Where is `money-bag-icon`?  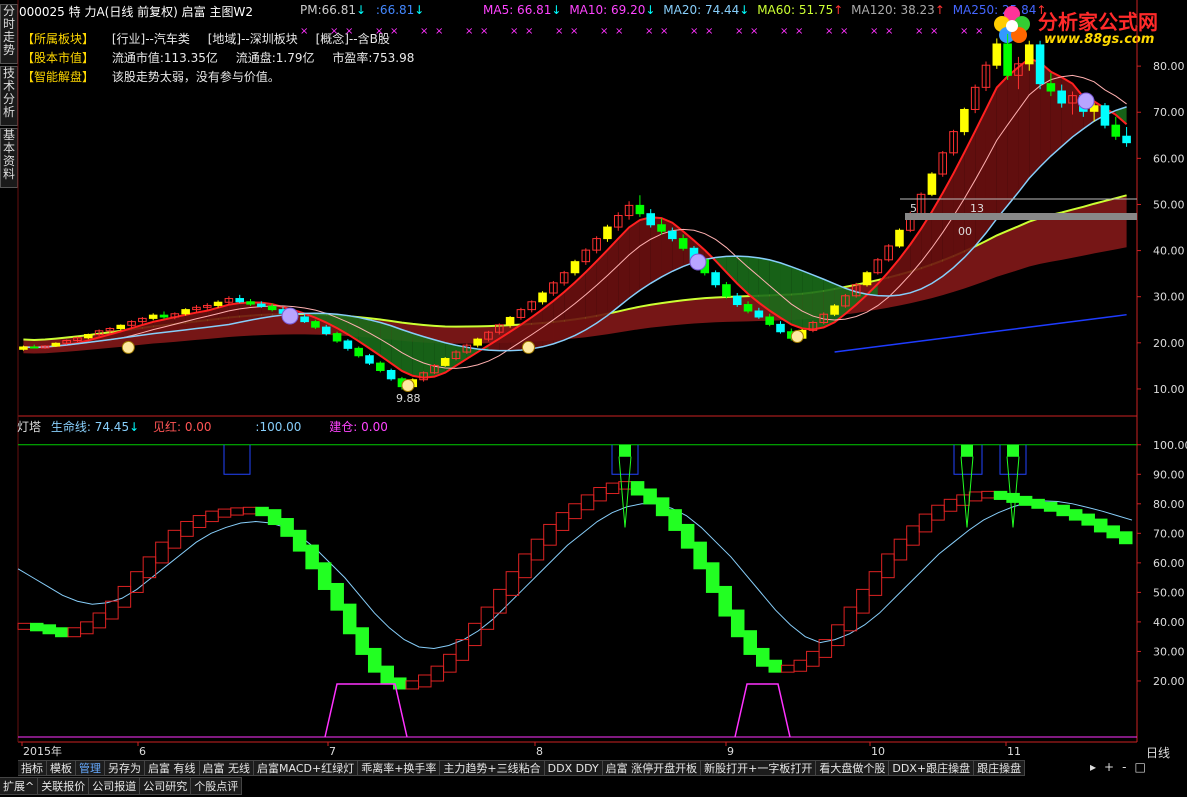 money-bag-icon is located at coordinates (408, 385).